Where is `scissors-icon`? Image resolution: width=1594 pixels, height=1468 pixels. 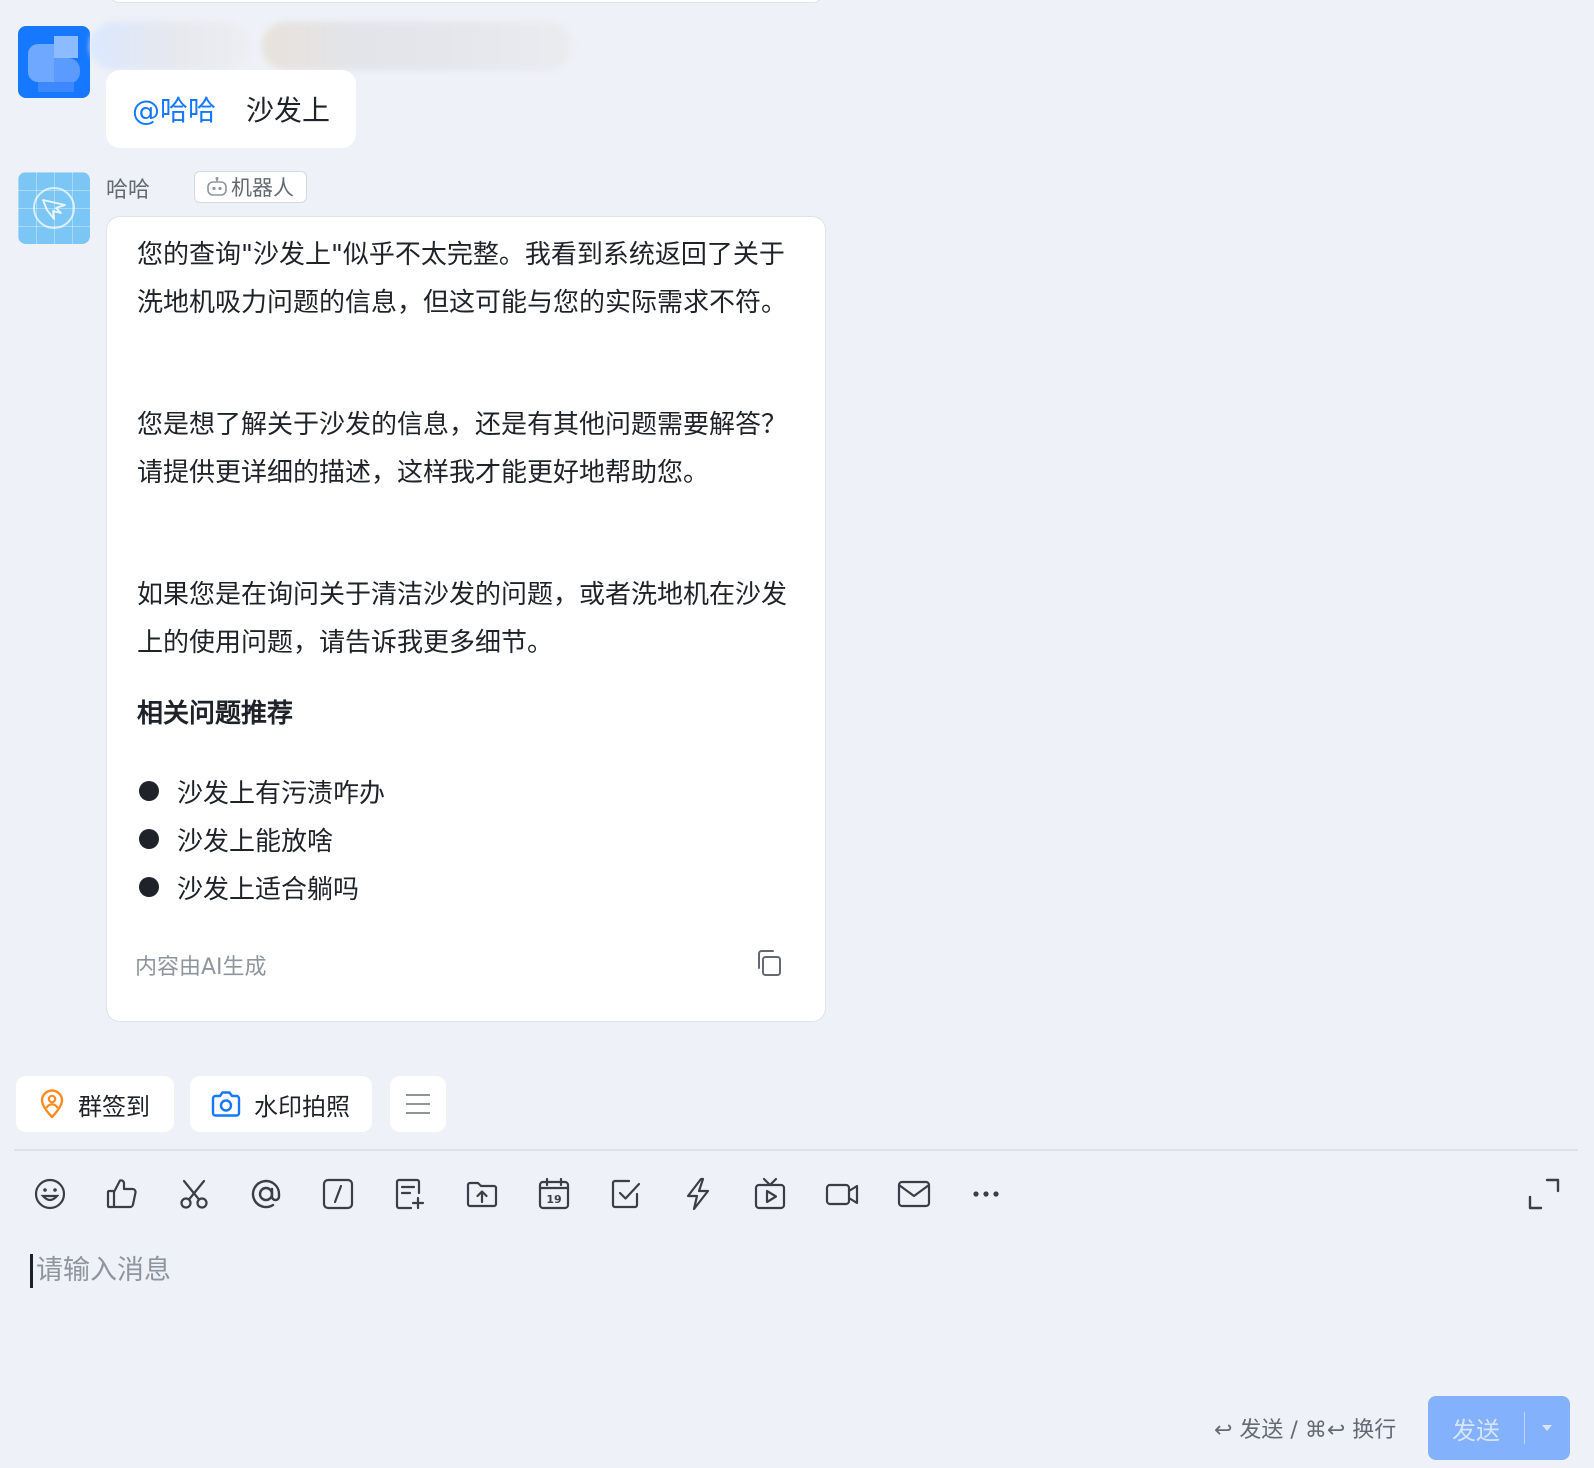 scissors-icon is located at coordinates (194, 1194).